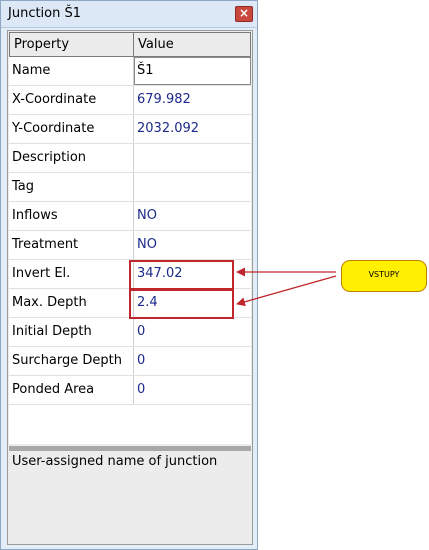  I want to click on arrow-to-max-depth, so click(286, 291).